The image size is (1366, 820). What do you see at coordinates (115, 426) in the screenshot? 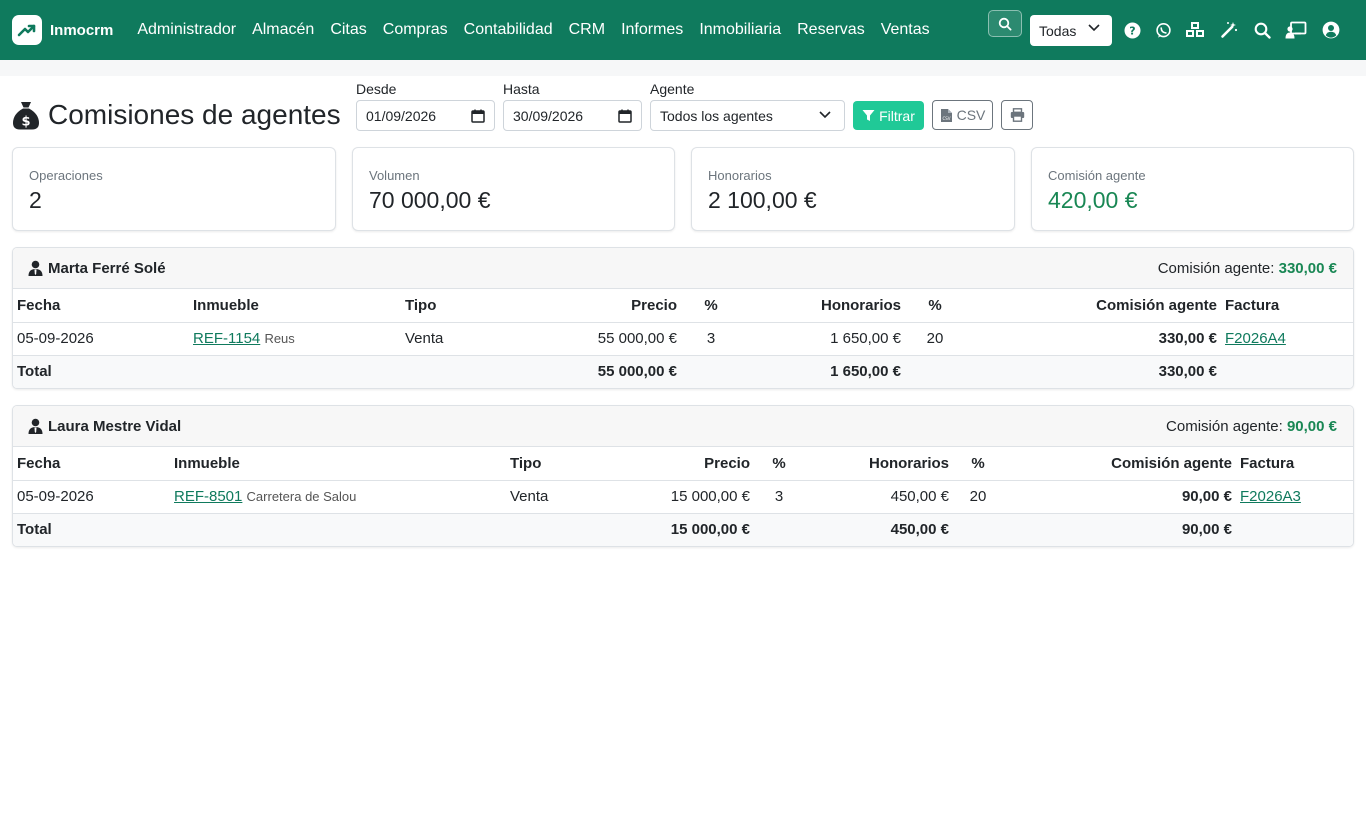
I see `agent-name: Laura Mestre Vidal` at bounding box center [115, 426].